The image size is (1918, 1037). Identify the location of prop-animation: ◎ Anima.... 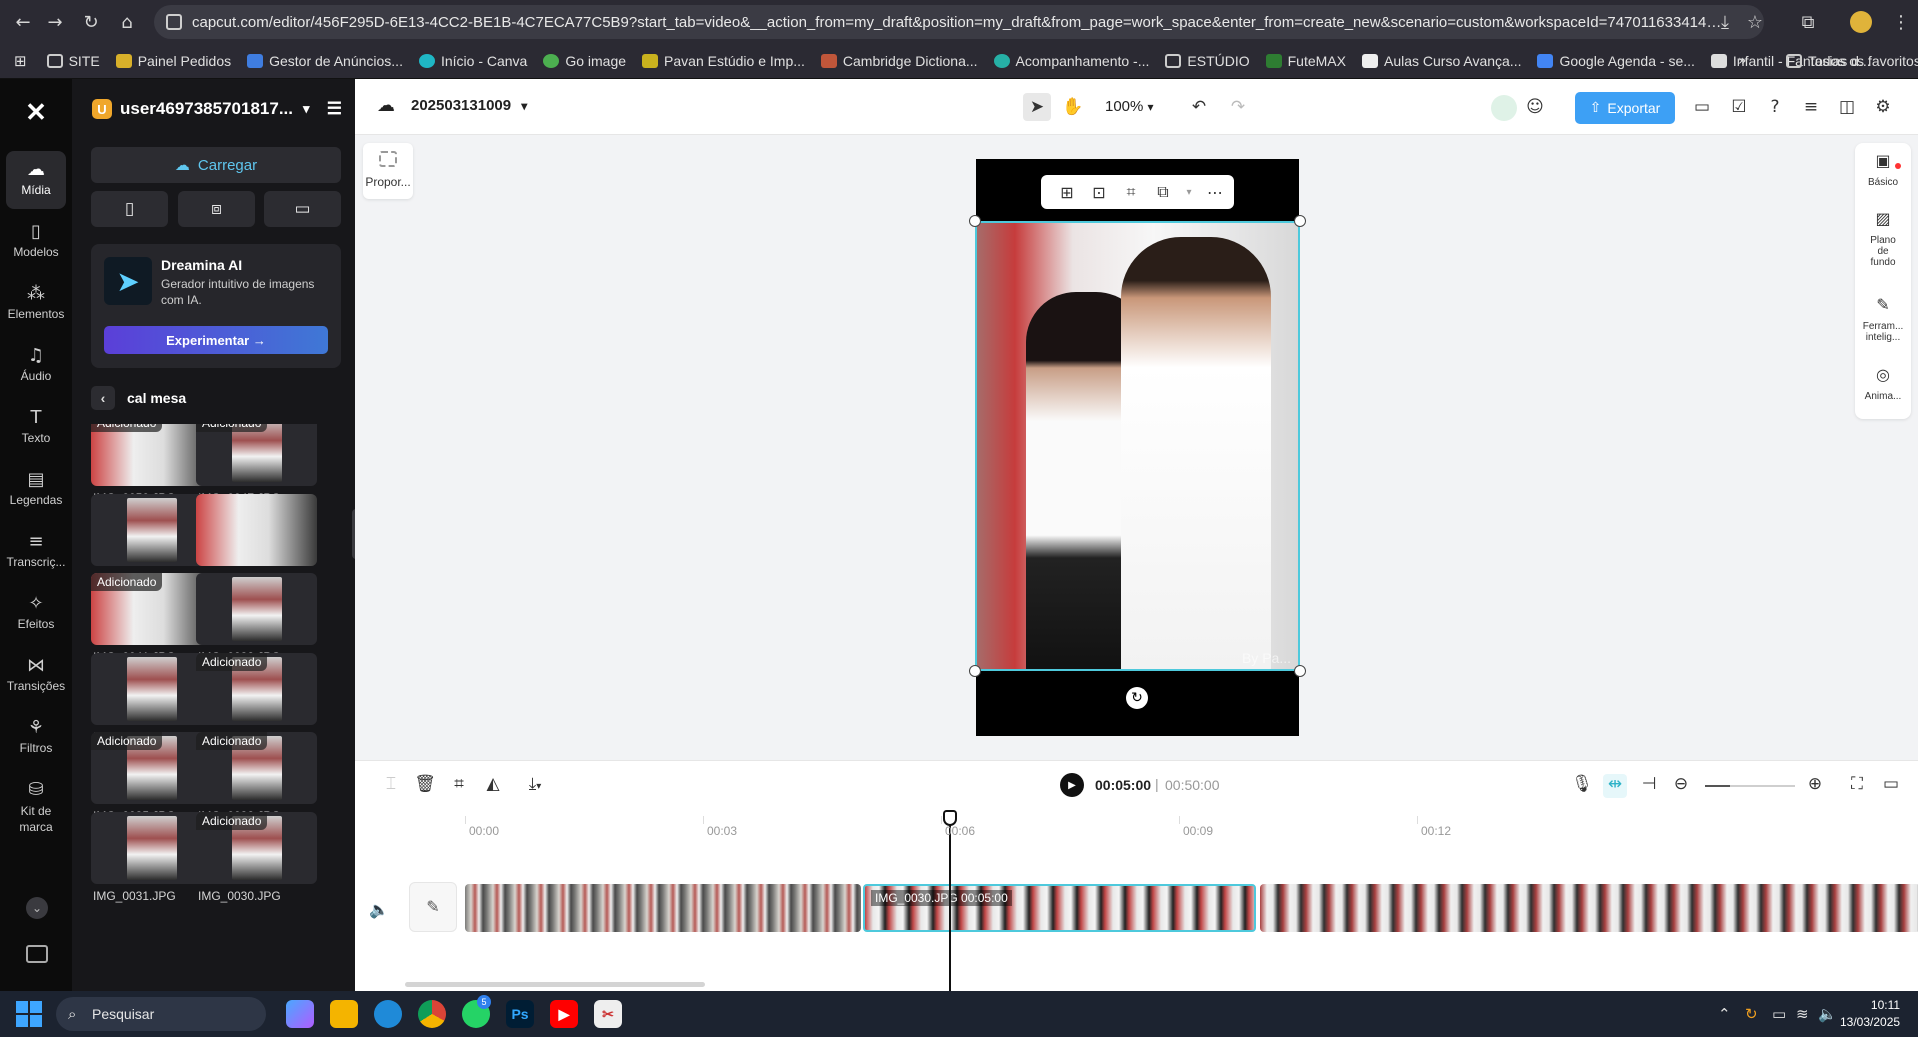
(1883, 385).